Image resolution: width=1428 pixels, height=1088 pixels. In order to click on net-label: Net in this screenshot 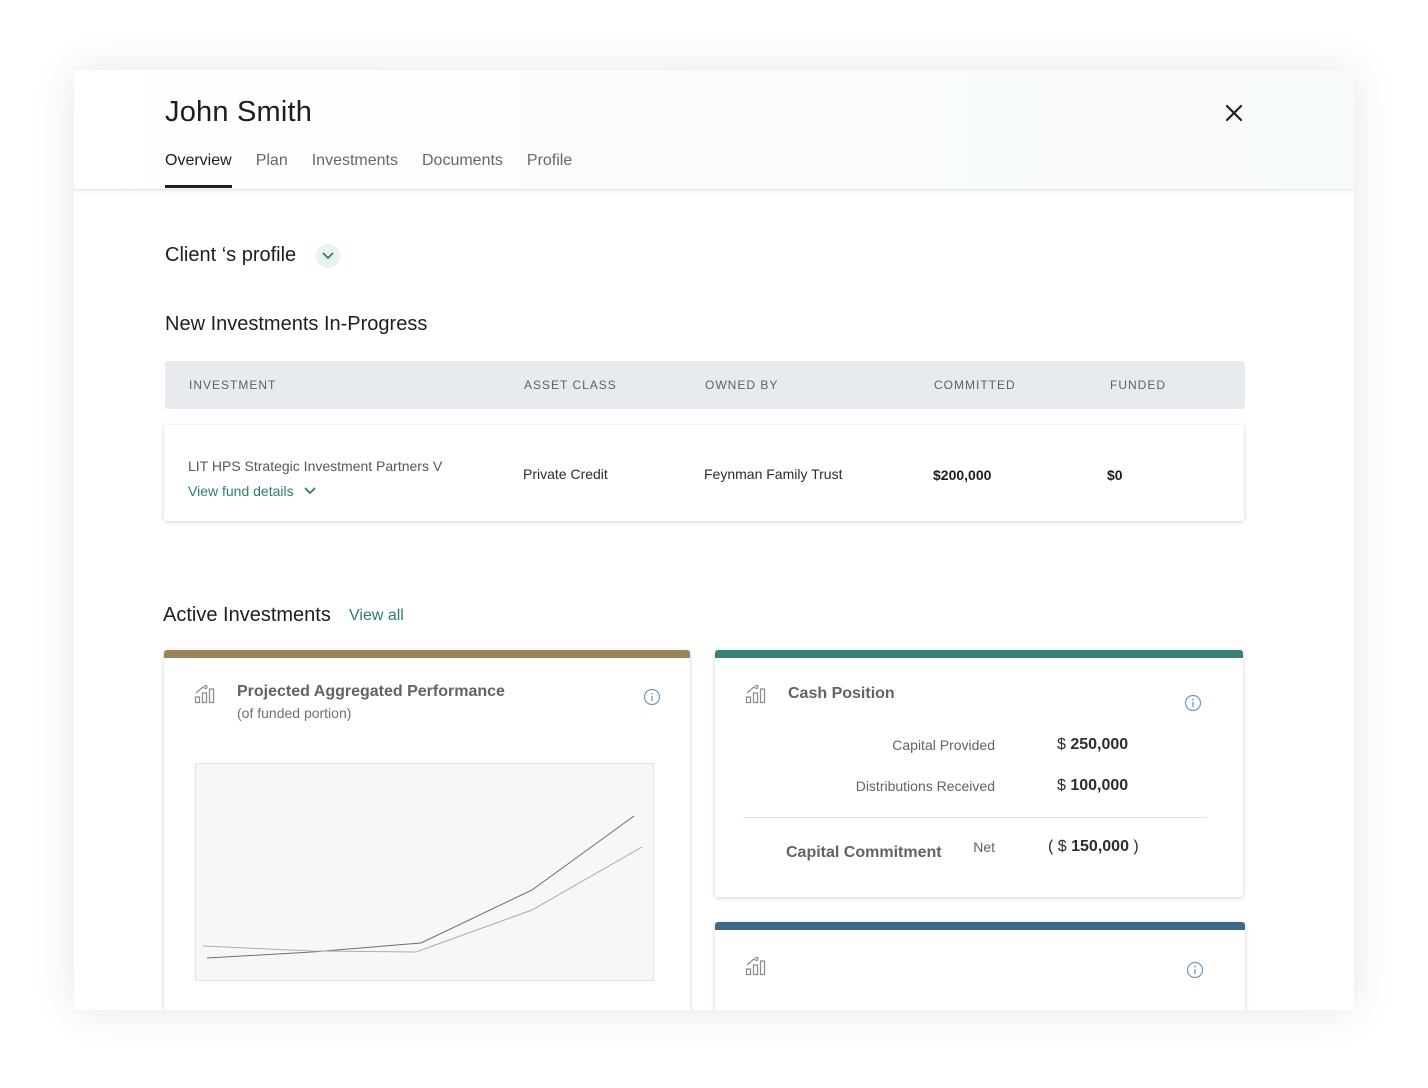, I will do `click(984, 847)`.